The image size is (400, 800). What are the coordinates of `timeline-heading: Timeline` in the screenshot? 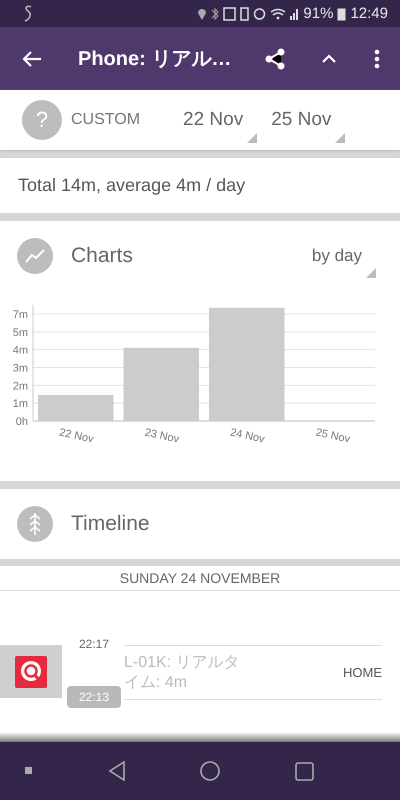 It's located at (110, 524).